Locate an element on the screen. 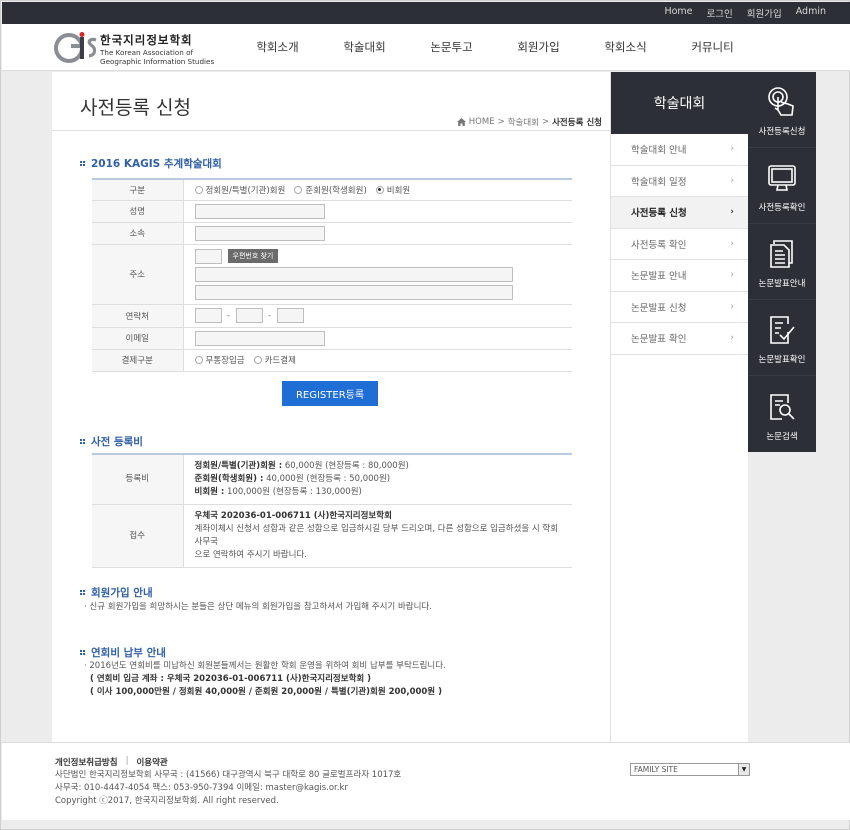 This screenshot has width=850, height=830. radio-bank-transfer: 무통장입금 is located at coordinates (219, 360).